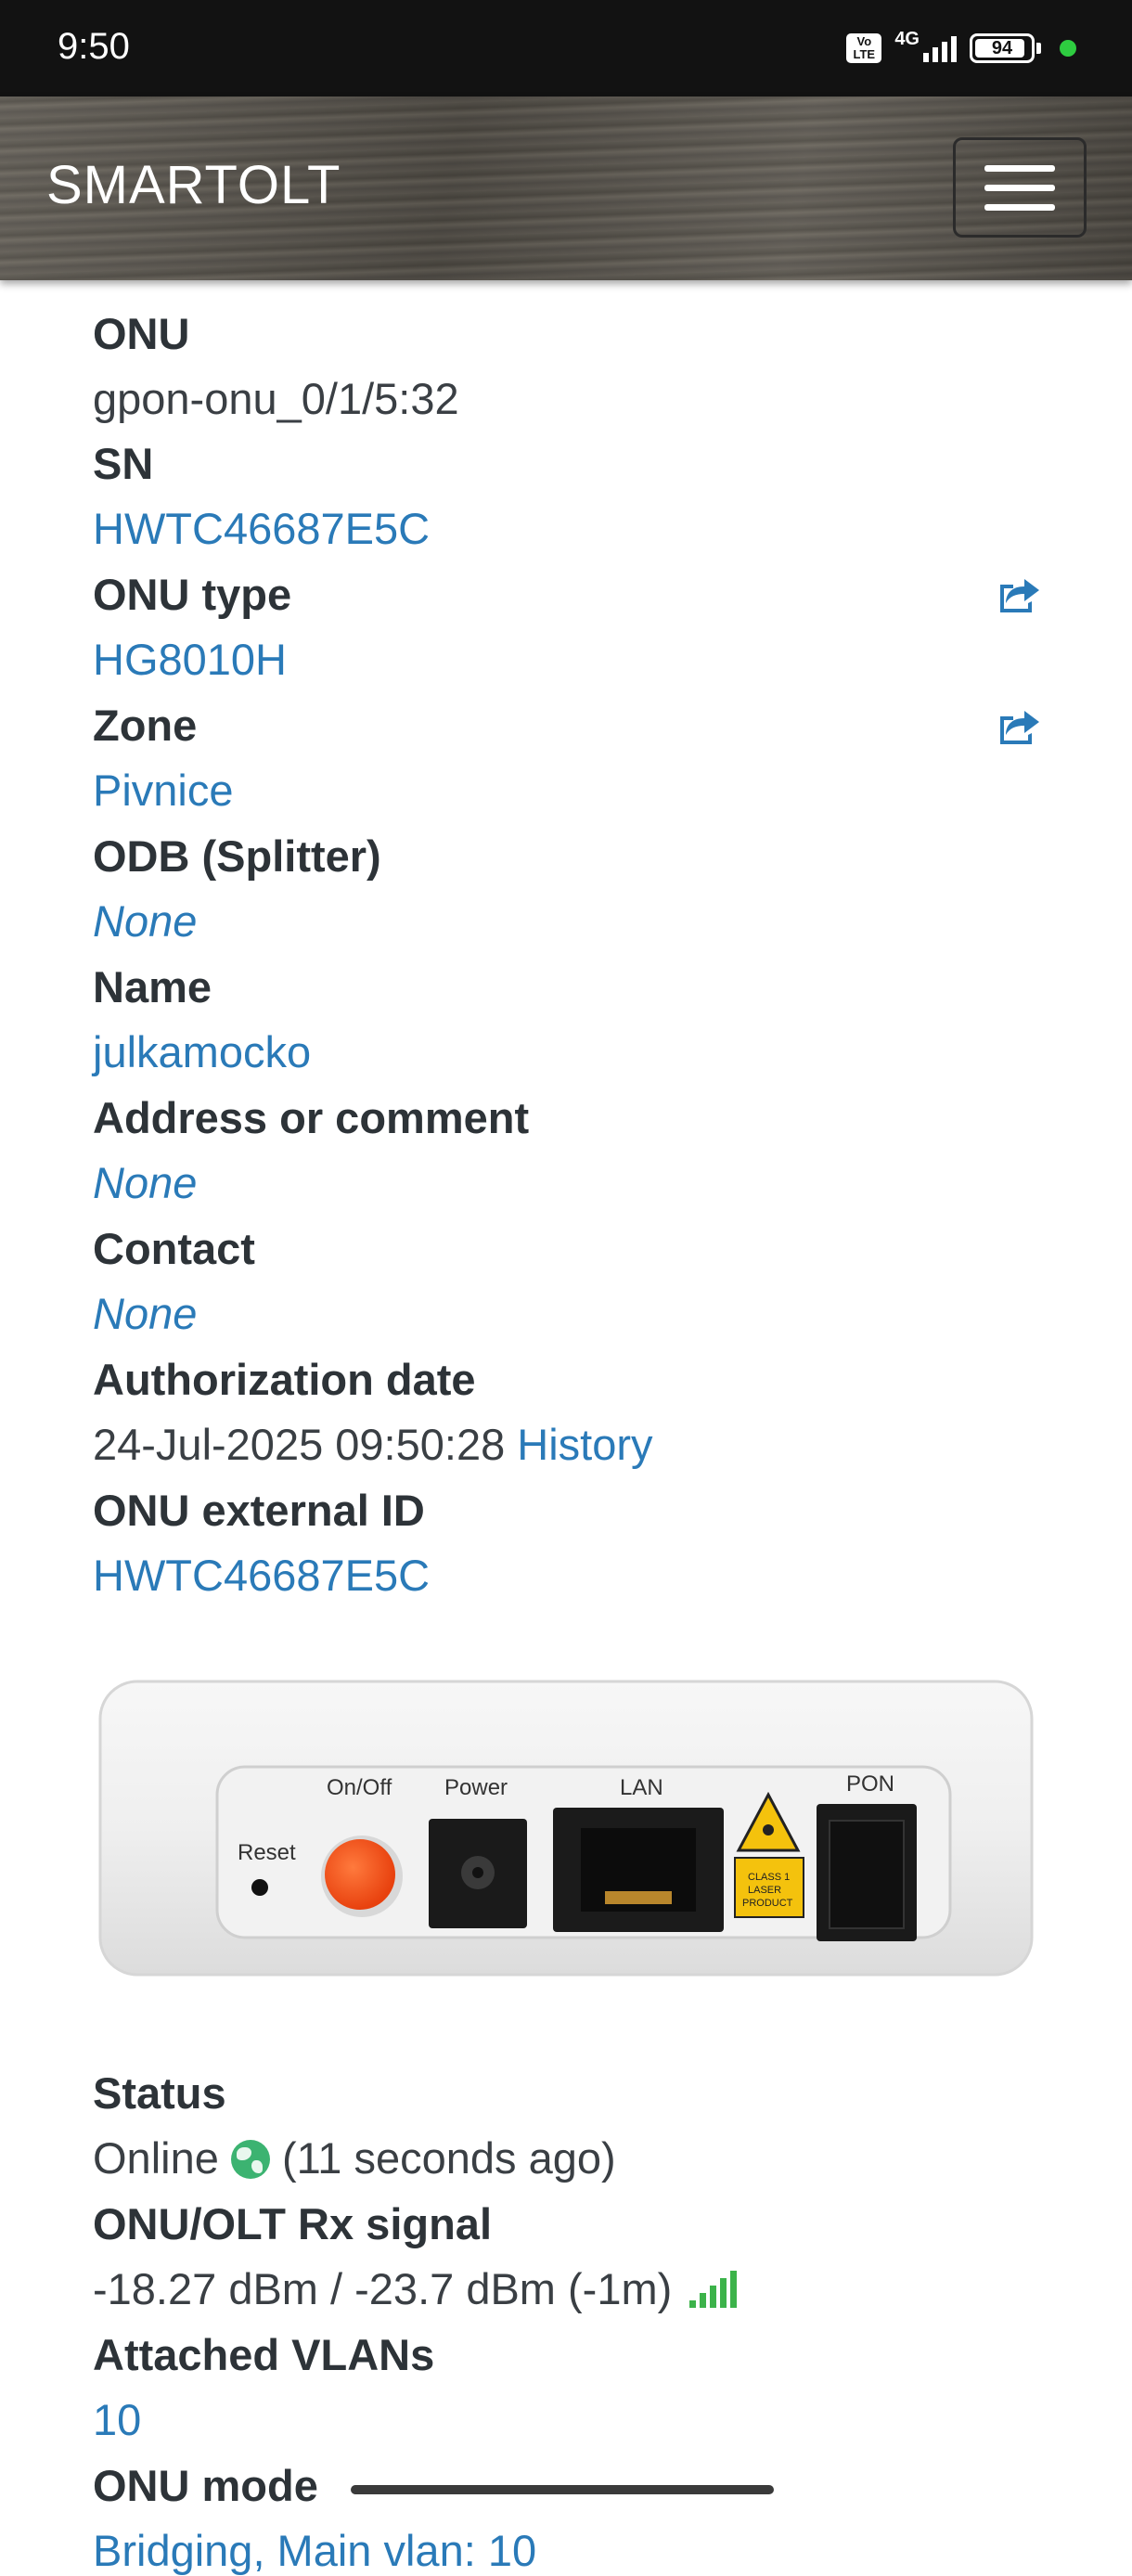  I want to click on authorization-row: 24-Jul-2025 09:50:28 History, so click(373, 1445).